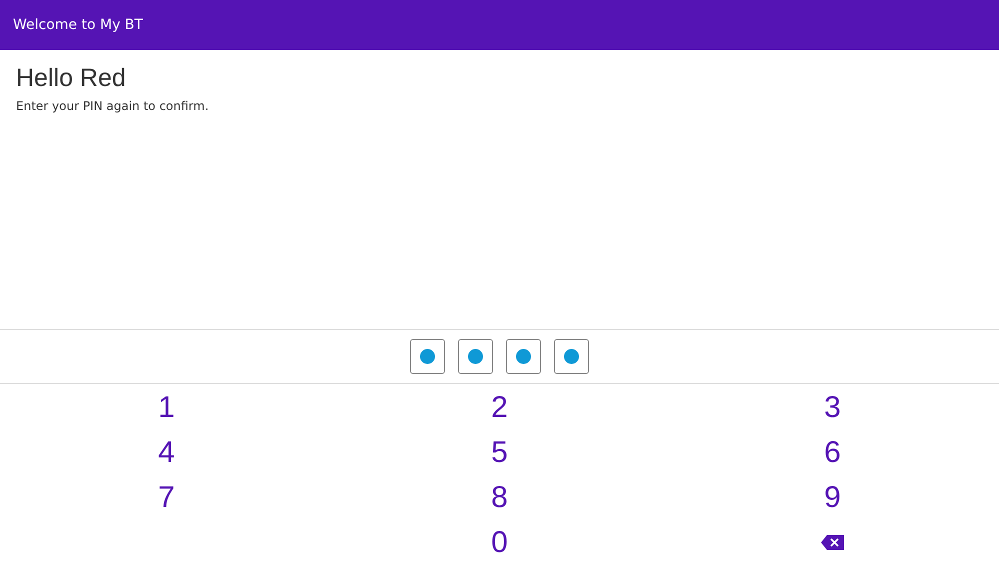  Describe the element at coordinates (166, 408) in the screenshot. I see `digit-key: 1` at that location.